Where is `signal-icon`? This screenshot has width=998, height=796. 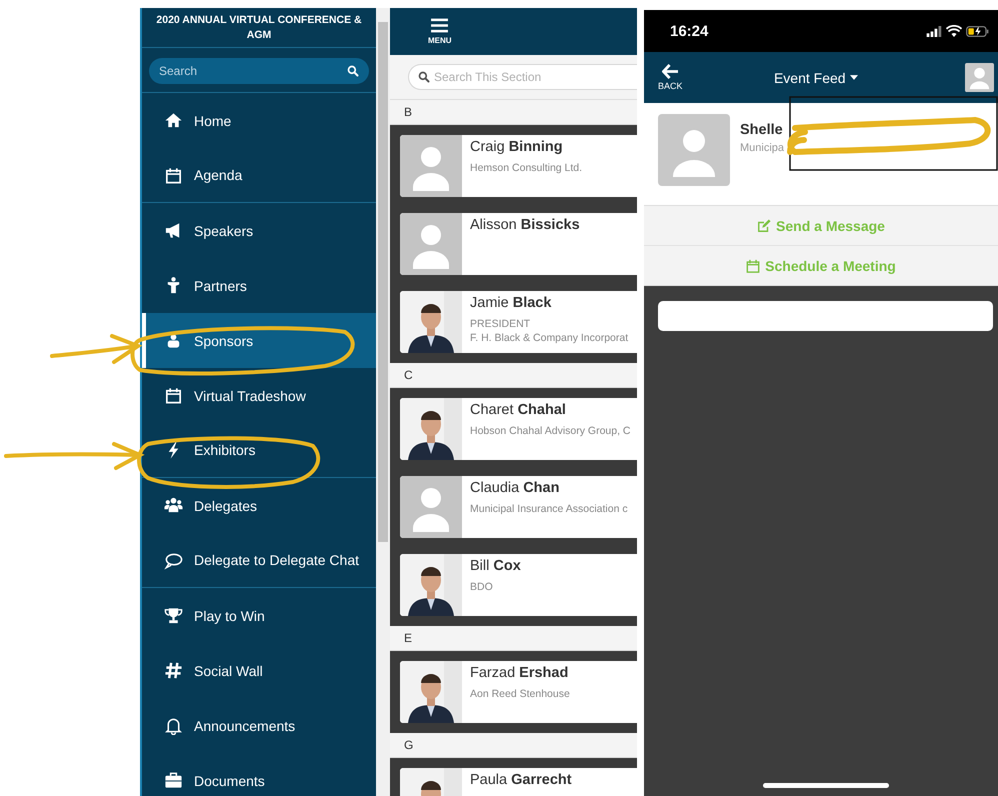
signal-icon is located at coordinates (934, 31).